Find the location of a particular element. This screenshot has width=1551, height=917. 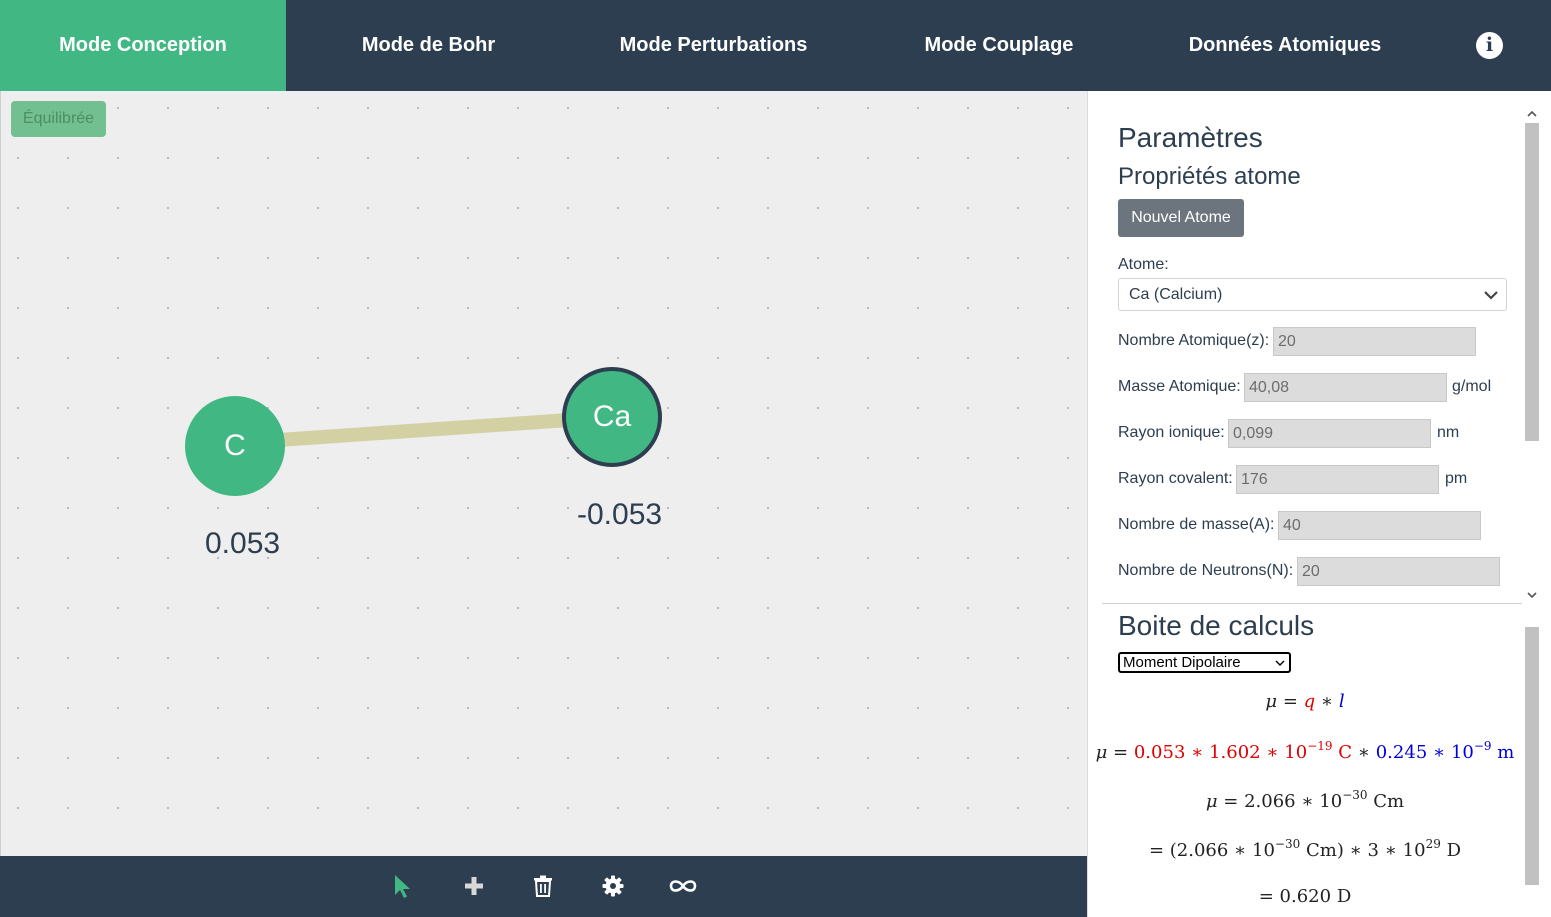

atom-symbol: C is located at coordinates (235, 445).